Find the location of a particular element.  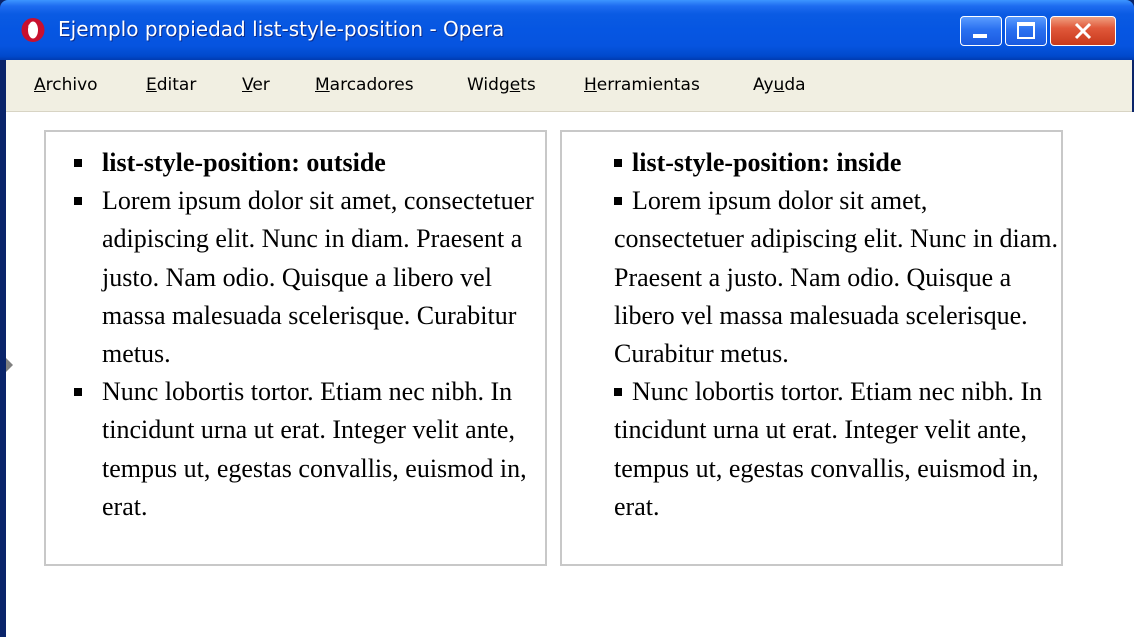

menu-ayuda: Ayuda is located at coordinates (779, 85).